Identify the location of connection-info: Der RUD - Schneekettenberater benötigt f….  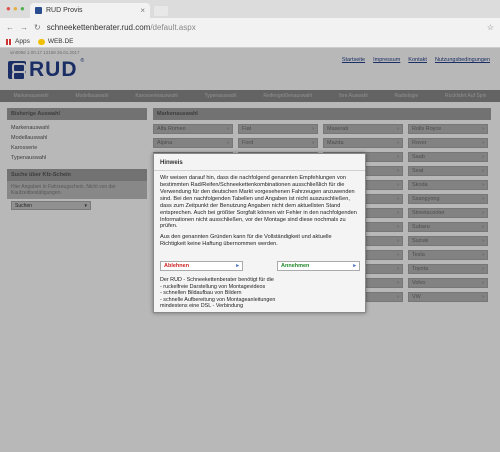
(260, 293).